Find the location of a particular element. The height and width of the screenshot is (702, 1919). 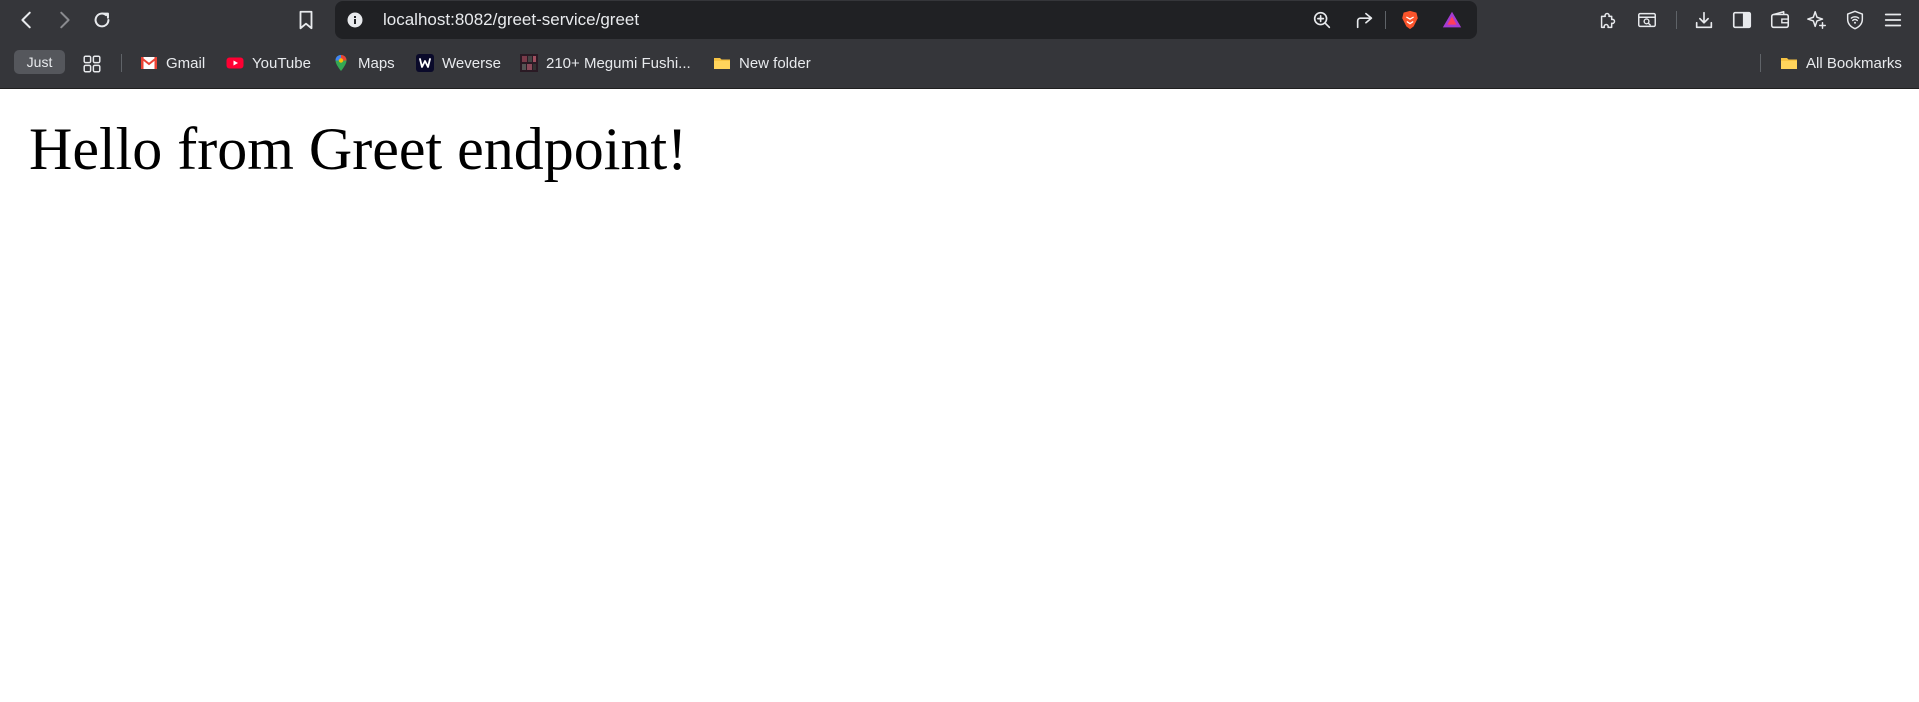

address-url: localhost:8082/greet-service/greet is located at coordinates (511, 20).